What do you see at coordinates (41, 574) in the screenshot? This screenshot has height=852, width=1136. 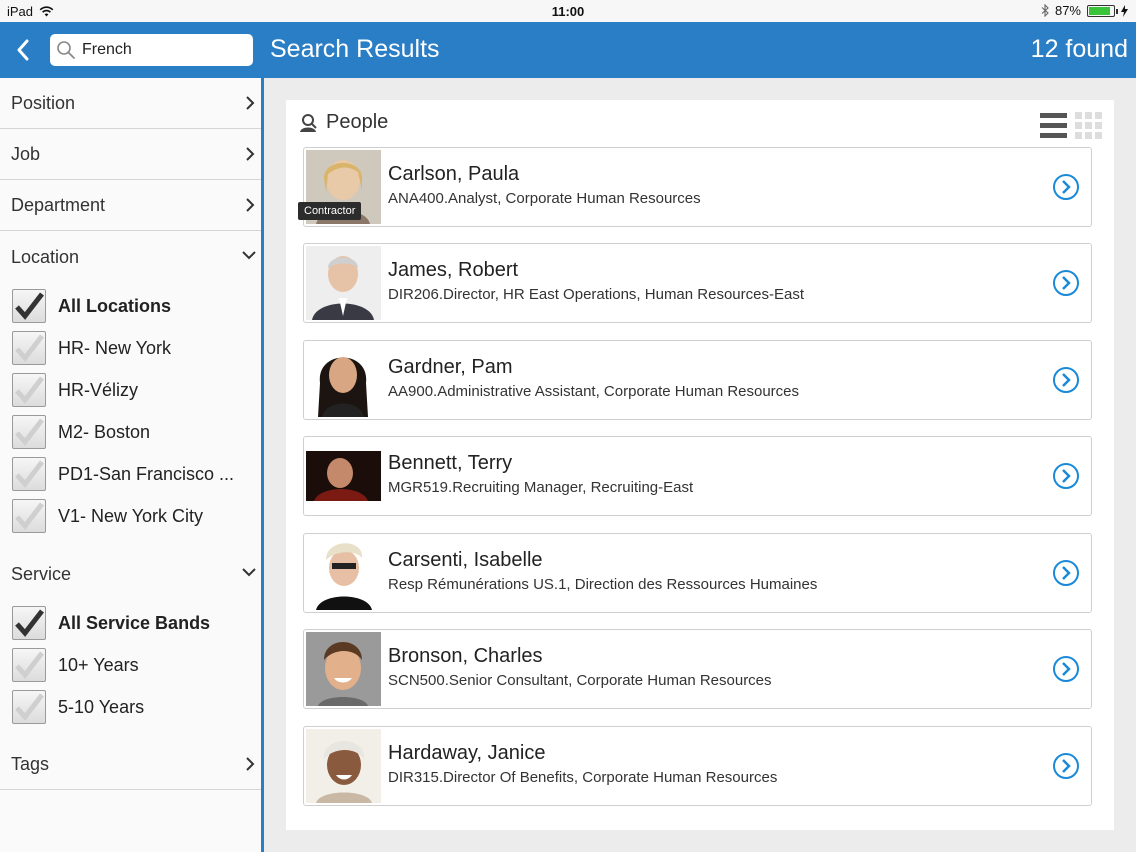 I see `filter-label: Service` at bounding box center [41, 574].